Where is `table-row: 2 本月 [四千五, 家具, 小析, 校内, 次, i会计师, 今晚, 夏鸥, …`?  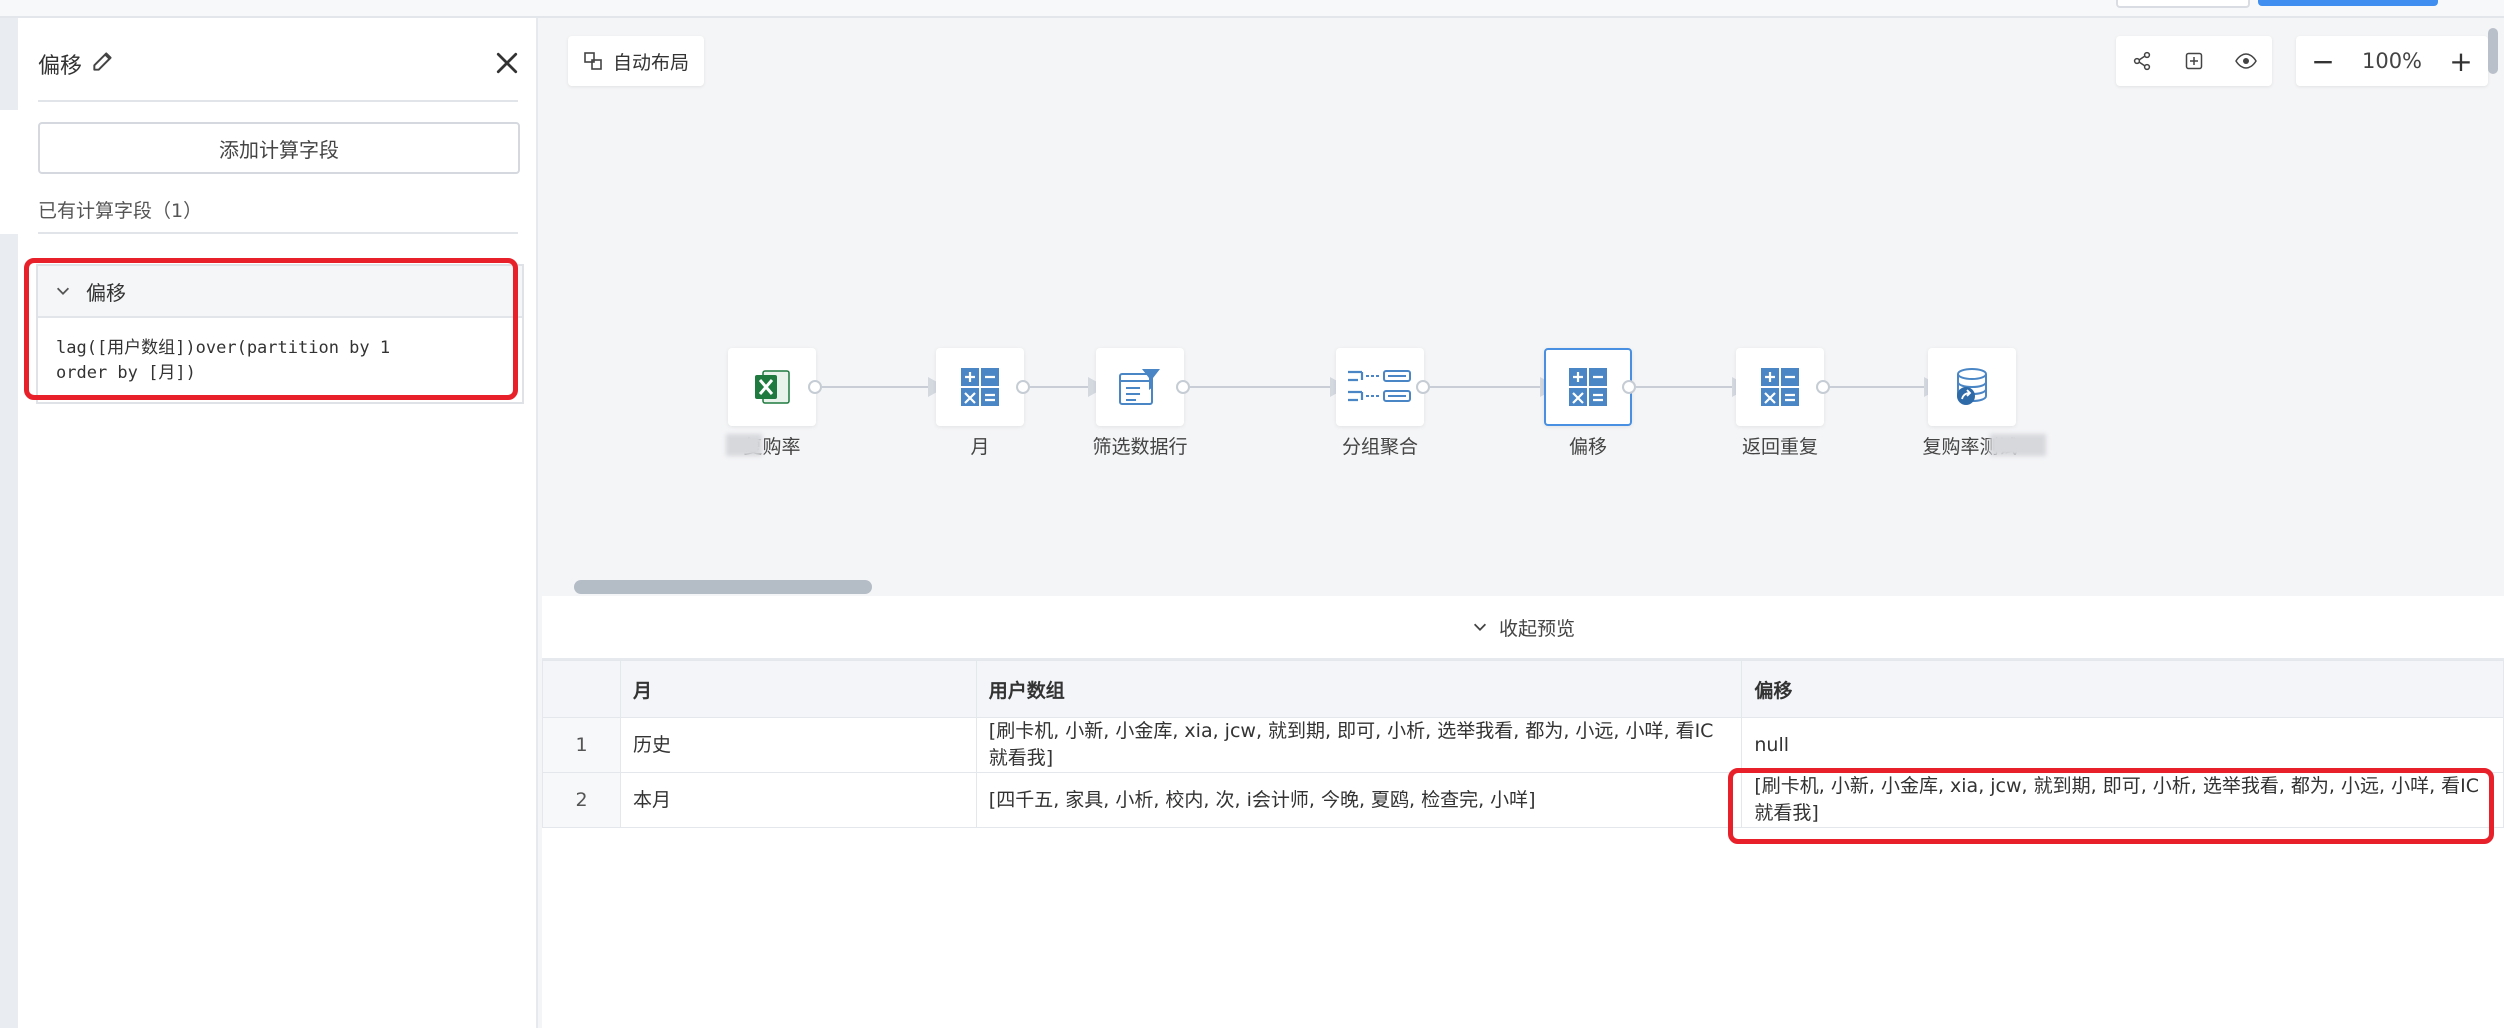 table-row: 2 本月 [四千五, 家具, 小析, 校内, 次, i会计师, 今晚, 夏鸥, … is located at coordinates (1523, 800).